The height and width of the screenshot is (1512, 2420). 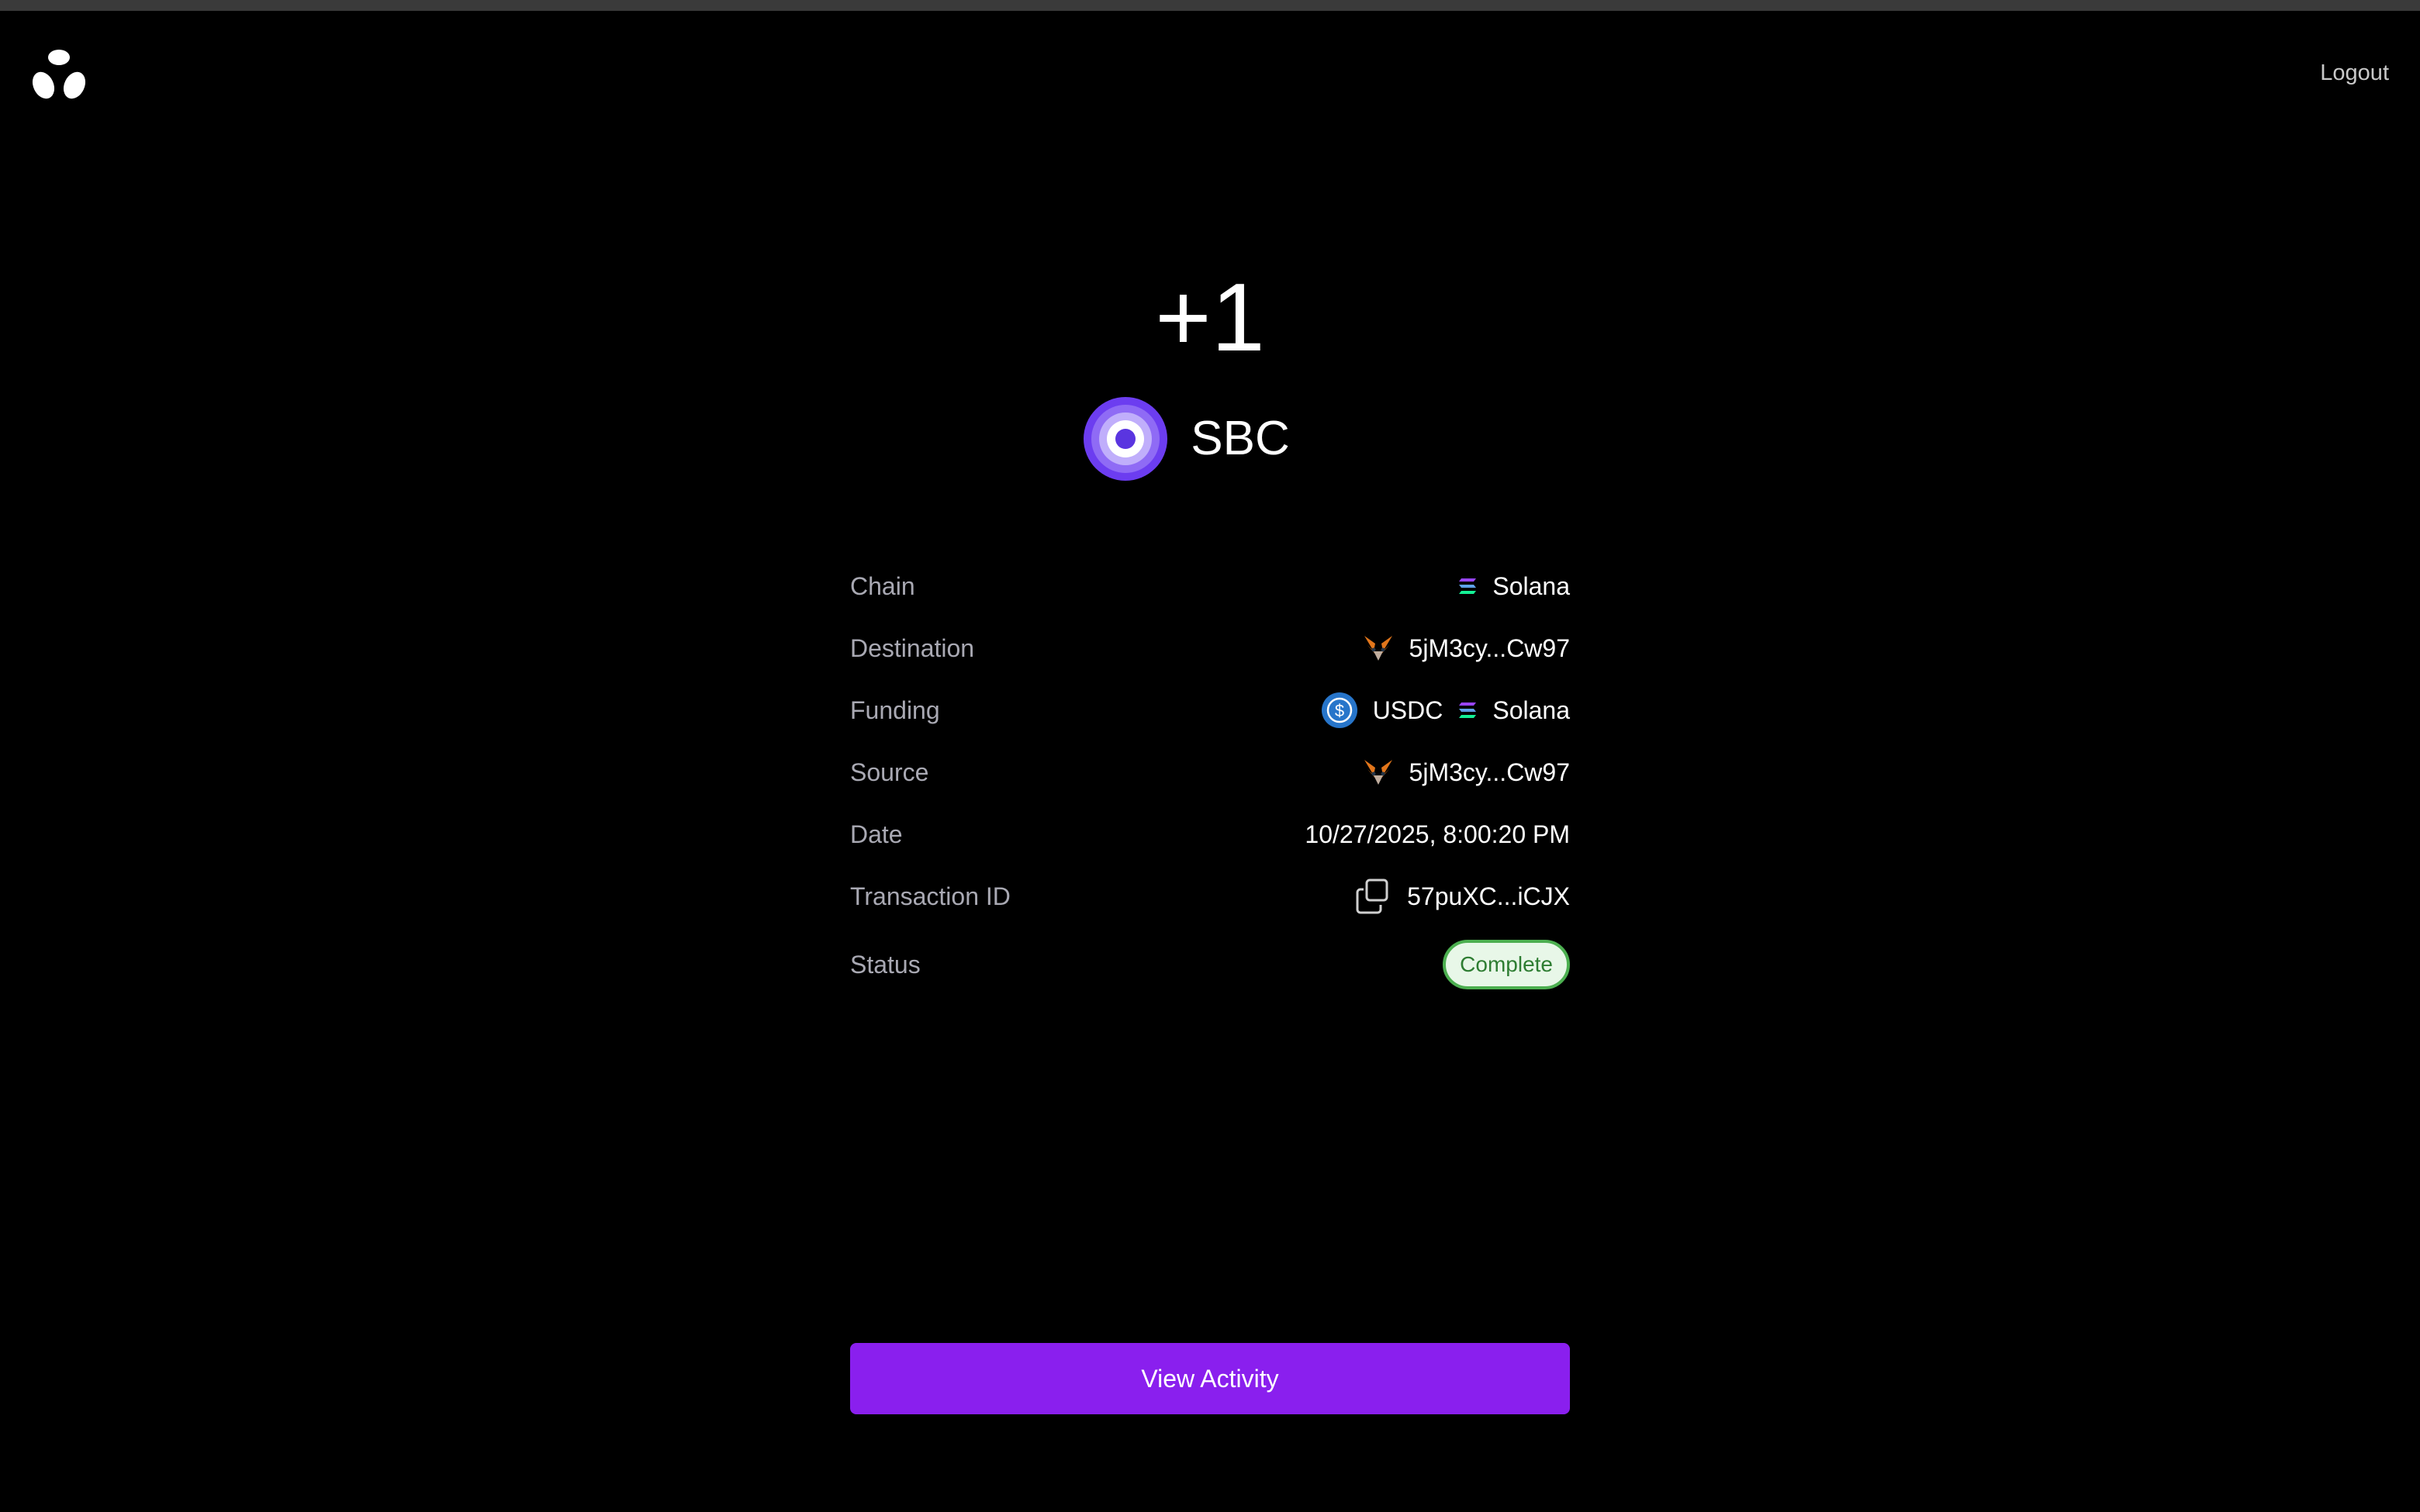 What do you see at coordinates (1210, 317) in the screenshot?
I see `transaction-amount: +1` at bounding box center [1210, 317].